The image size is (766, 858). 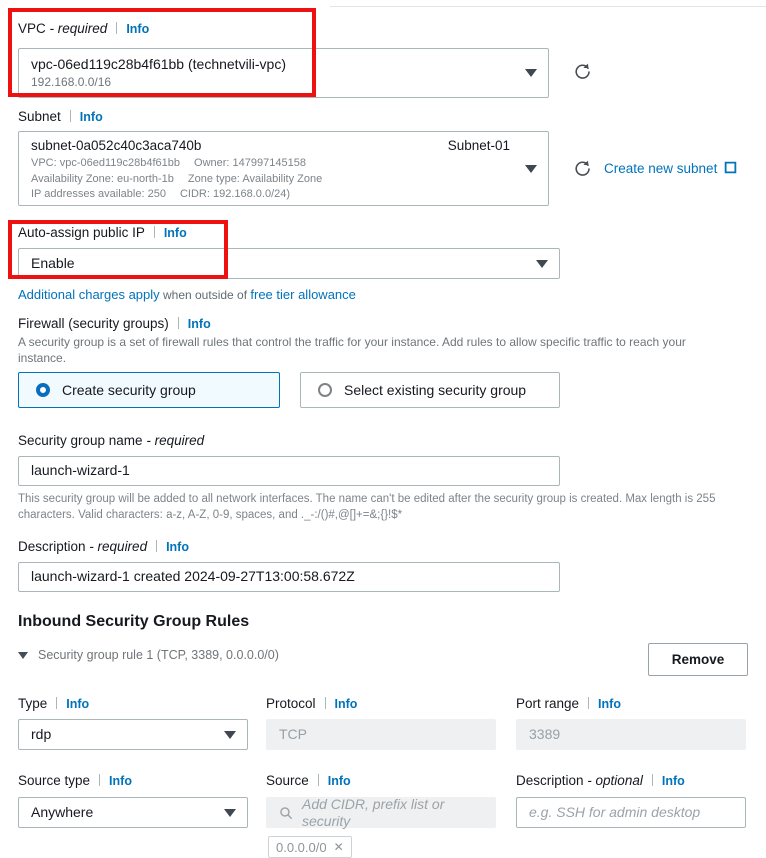 I want to click on port-range-label-row: Port range Info, so click(x=568, y=704).